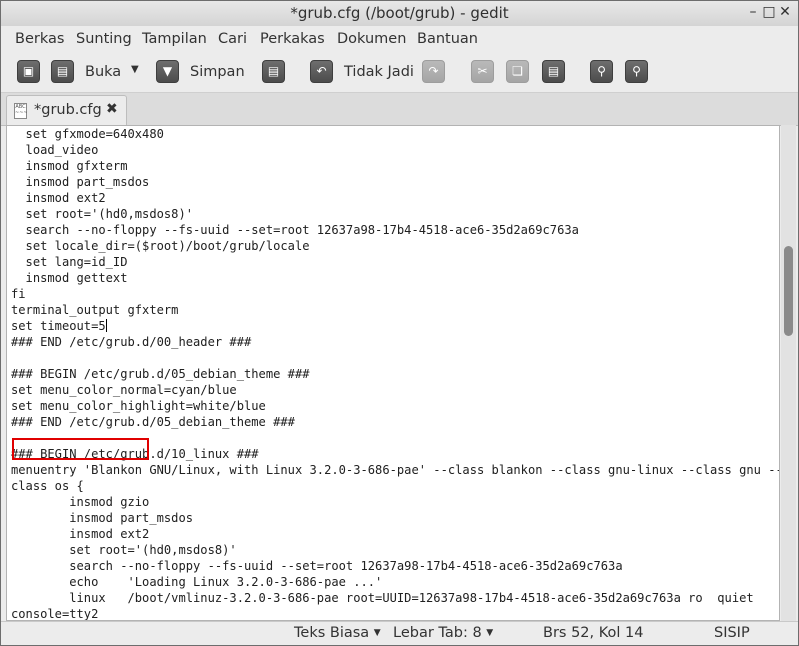  What do you see at coordinates (59, 326) in the screenshot?
I see `code-line: set timeout=5` at bounding box center [59, 326].